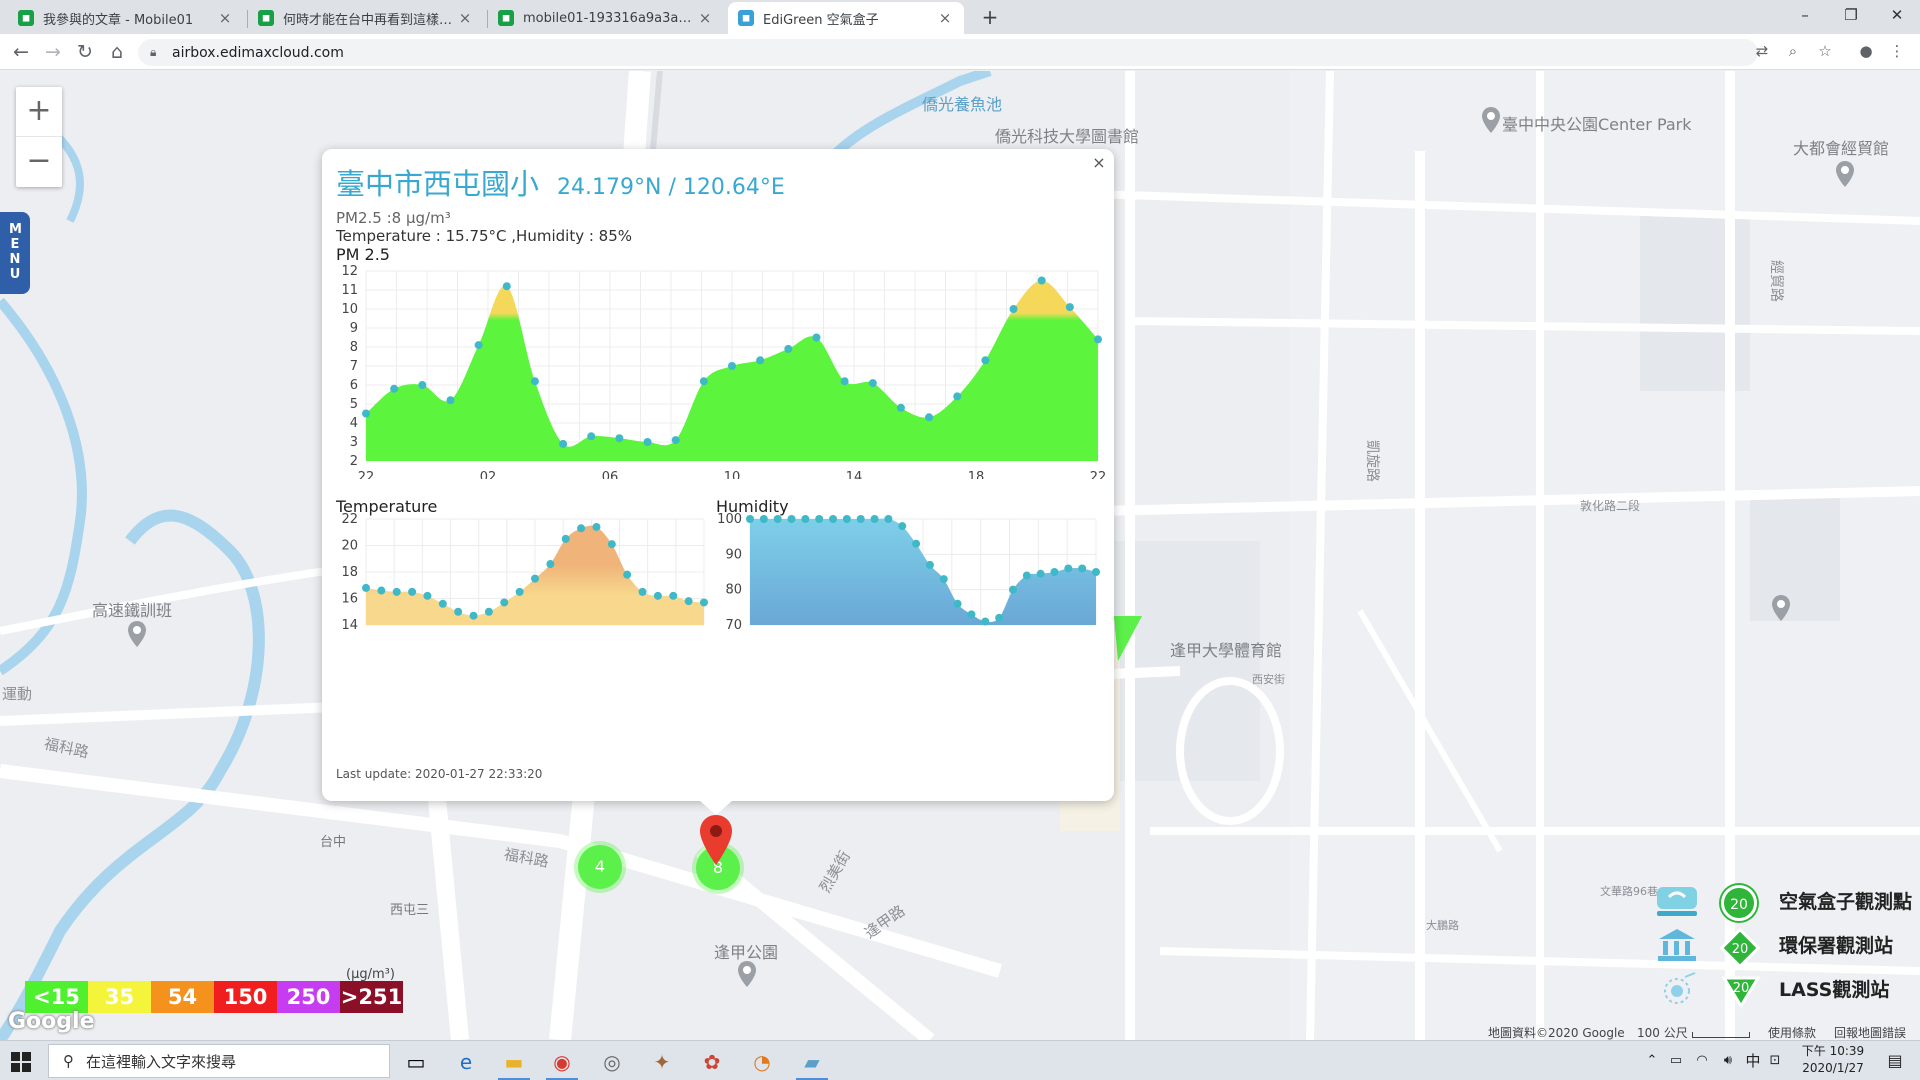  Describe the element at coordinates (15, 253) in the screenshot. I see `menu-tab-button: MENU` at that location.